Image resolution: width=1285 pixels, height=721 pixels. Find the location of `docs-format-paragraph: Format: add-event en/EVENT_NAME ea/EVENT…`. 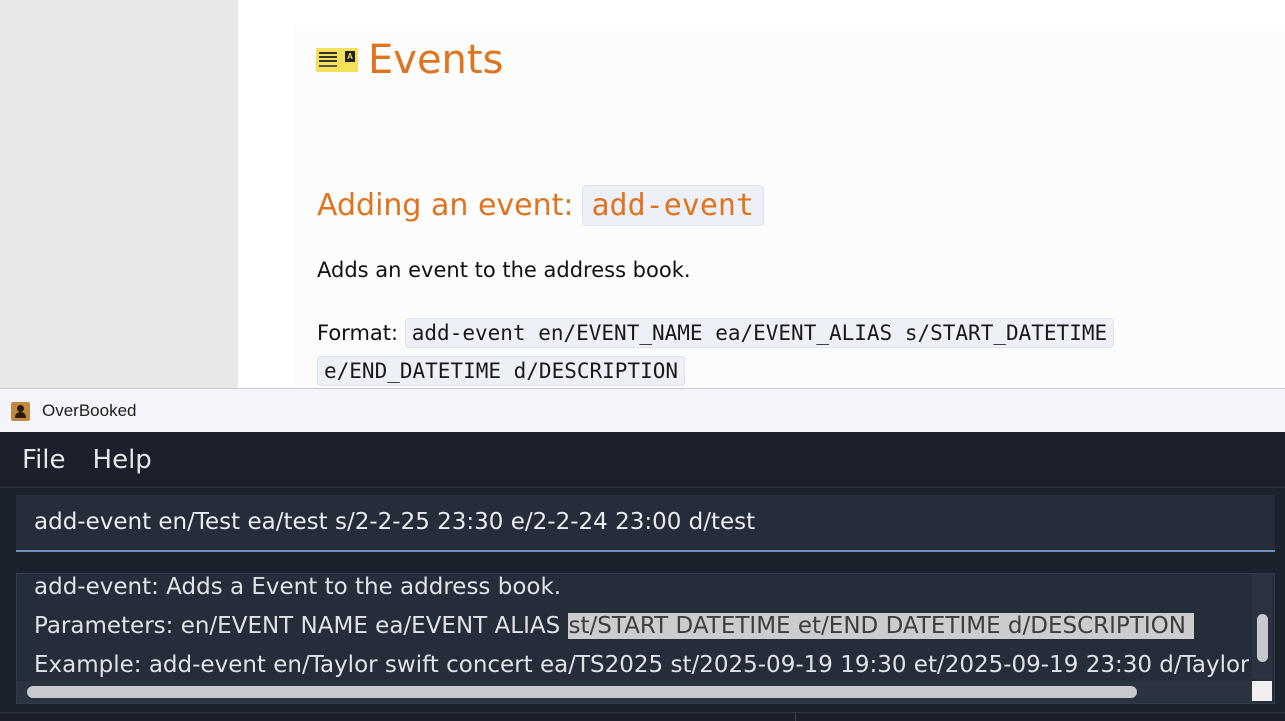

docs-format-paragraph: Format: add-event en/EVENT_NAME ea/EVENT… is located at coordinates (757, 352).